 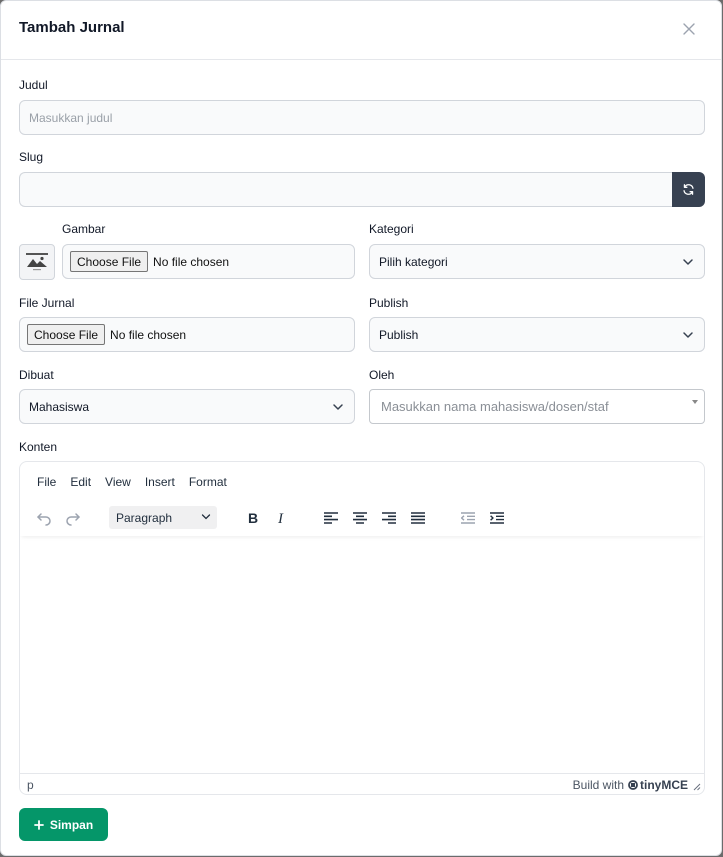 What do you see at coordinates (36, 375) in the screenshot?
I see `dibuat-label: Dibuat` at bounding box center [36, 375].